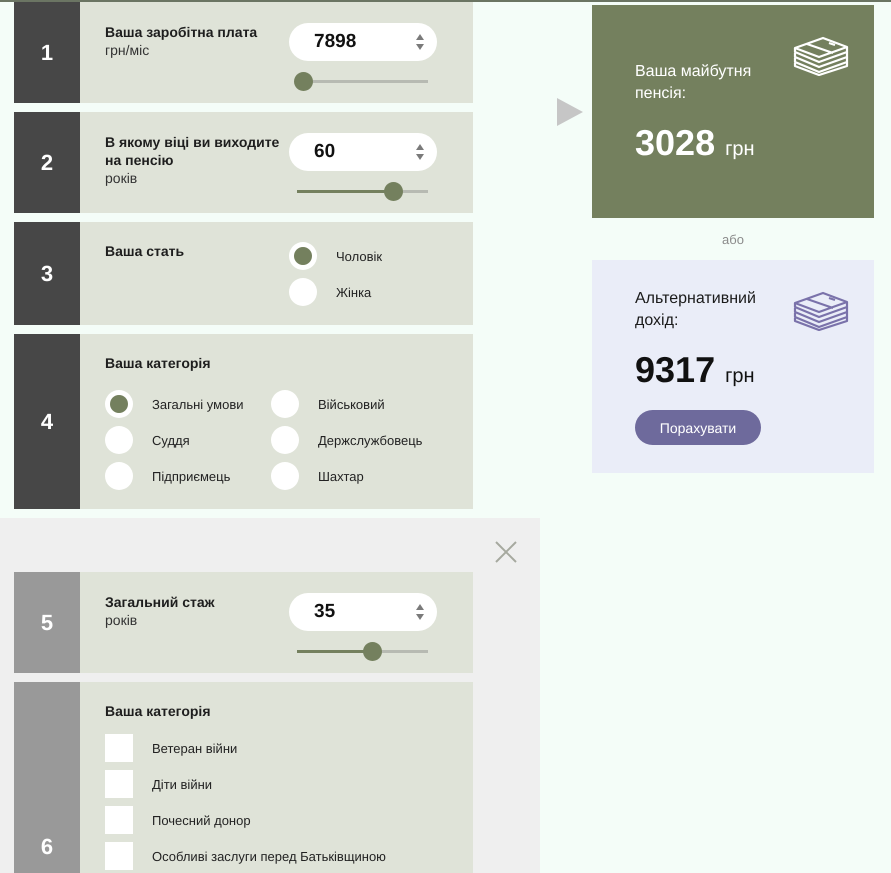 This screenshot has height=873, width=891. Describe the element at coordinates (182, 784) in the screenshot. I see `option-label: Діти війни` at that location.